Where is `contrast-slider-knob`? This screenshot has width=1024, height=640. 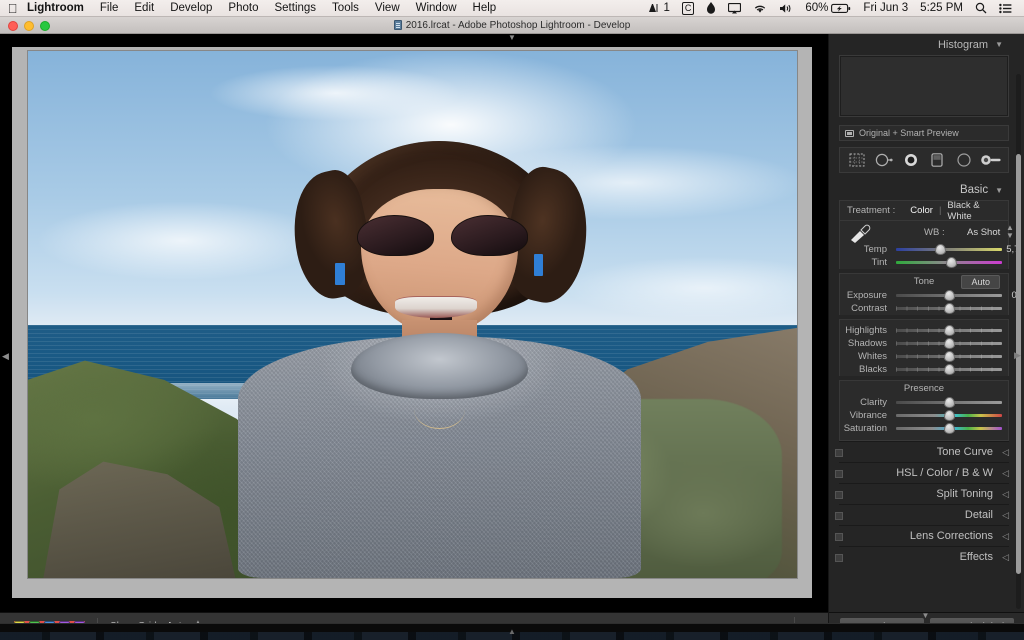 contrast-slider-knob is located at coordinates (949, 308).